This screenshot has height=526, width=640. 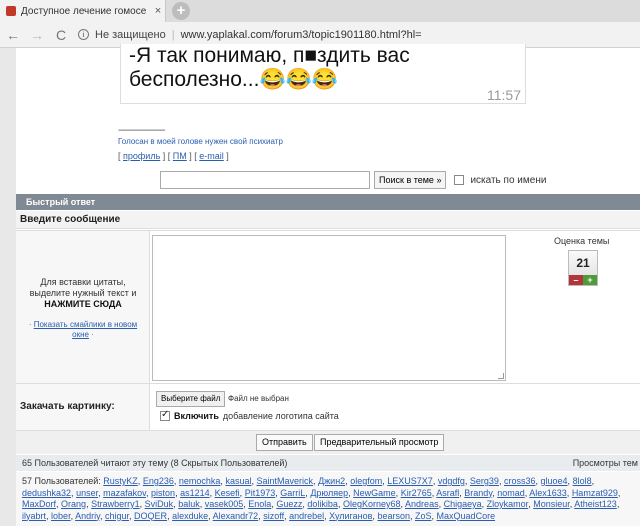 What do you see at coordinates (150, 516) in the screenshot?
I see `user-link: DOQER` at bounding box center [150, 516].